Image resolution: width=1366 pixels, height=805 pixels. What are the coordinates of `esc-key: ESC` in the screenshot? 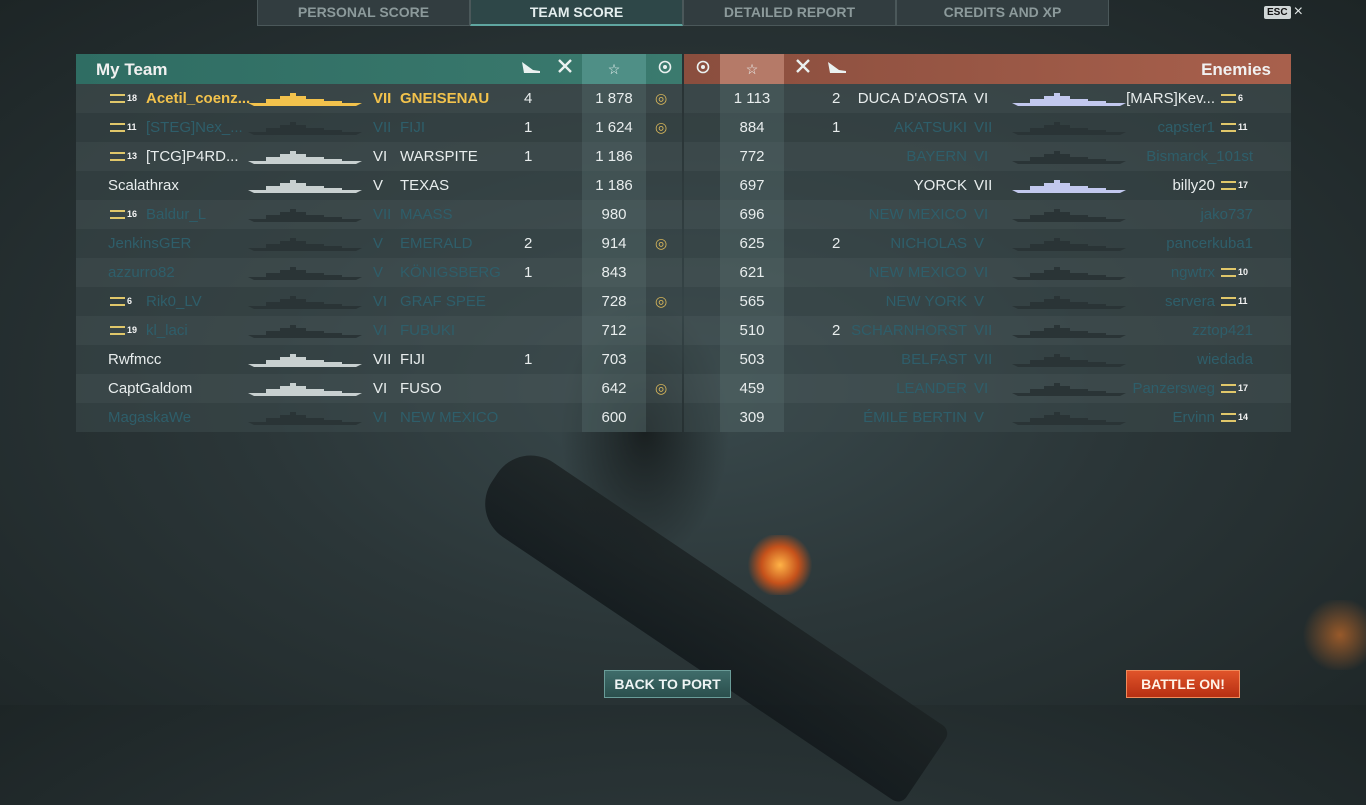 It's located at (1277, 12).